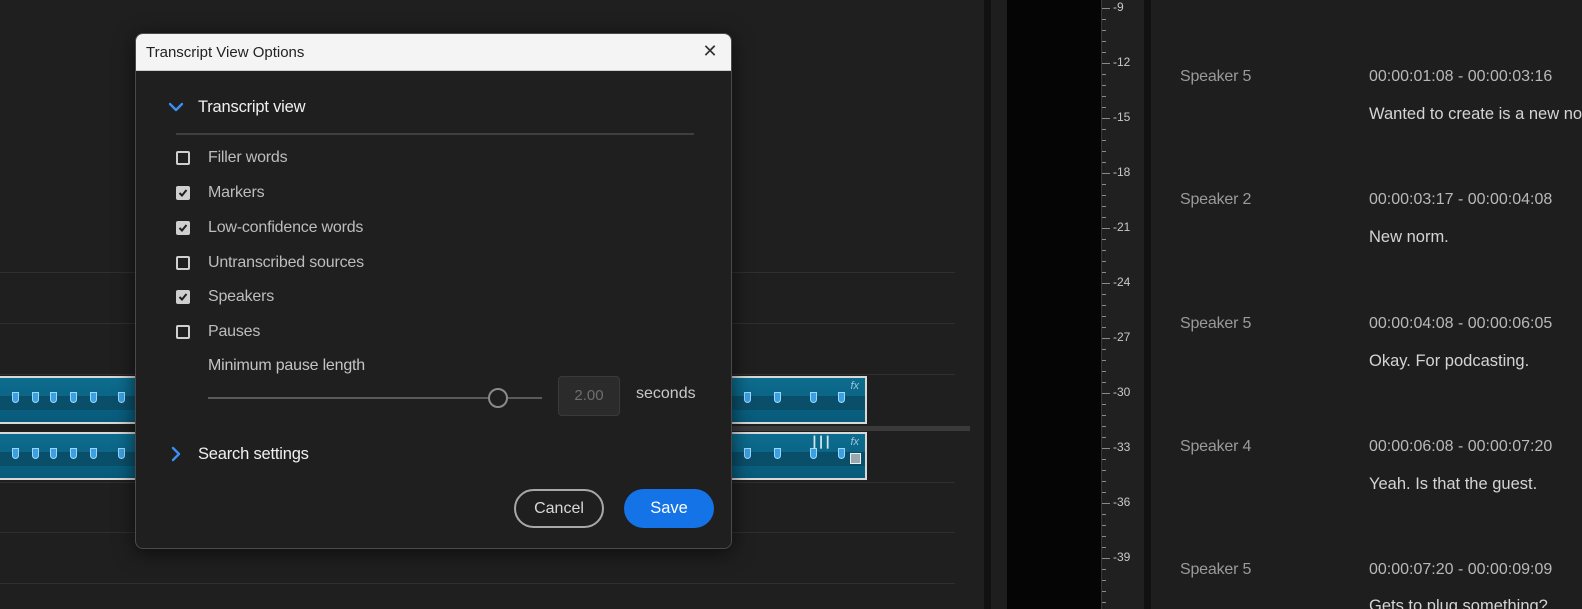  Describe the element at coordinates (269, 228) in the screenshot. I see `low-confidence-words-option: Low-confidence words` at that location.